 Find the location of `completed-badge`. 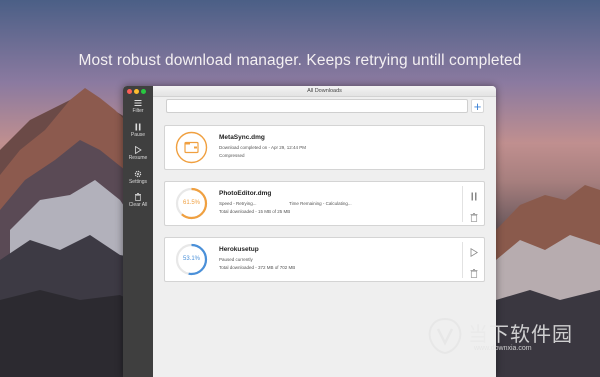

completed-badge is located at coordinates (191, 147).